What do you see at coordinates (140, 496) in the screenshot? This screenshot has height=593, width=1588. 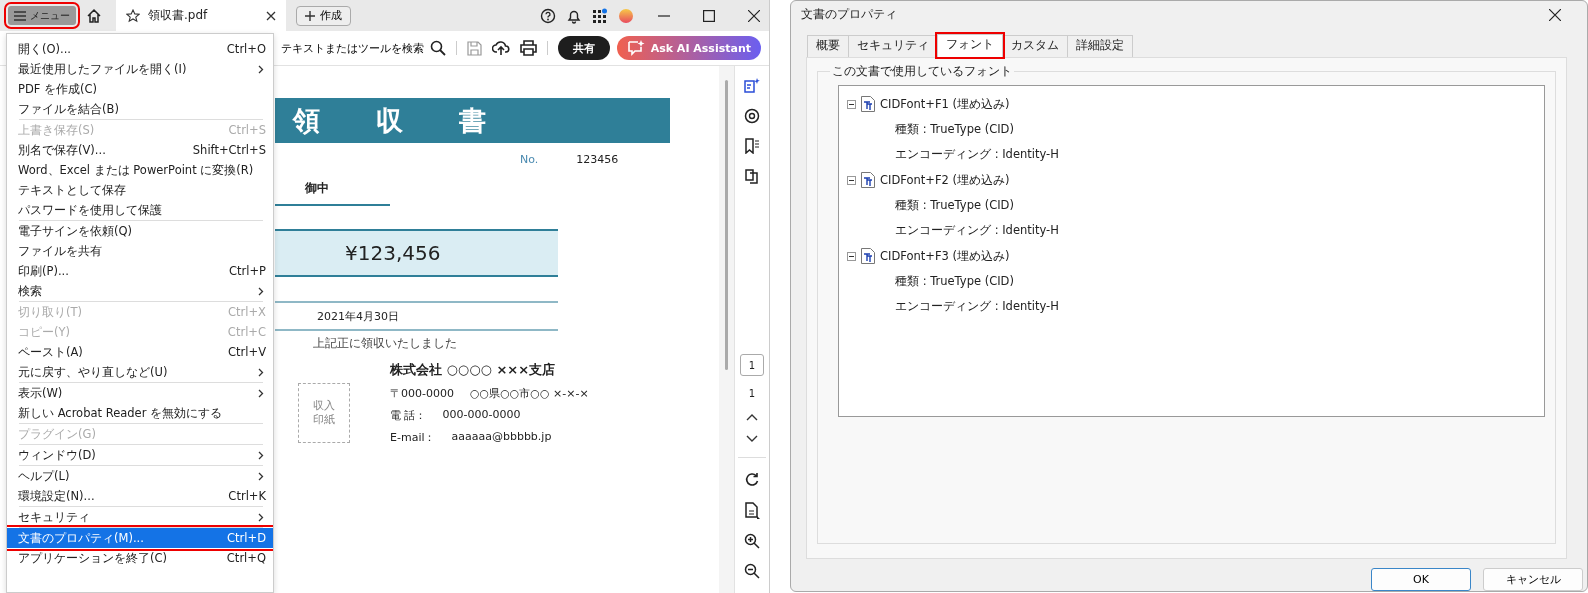 I see `menu-item: 環境設定(N)... Ctrl+K` at bounding box center [140, 496].